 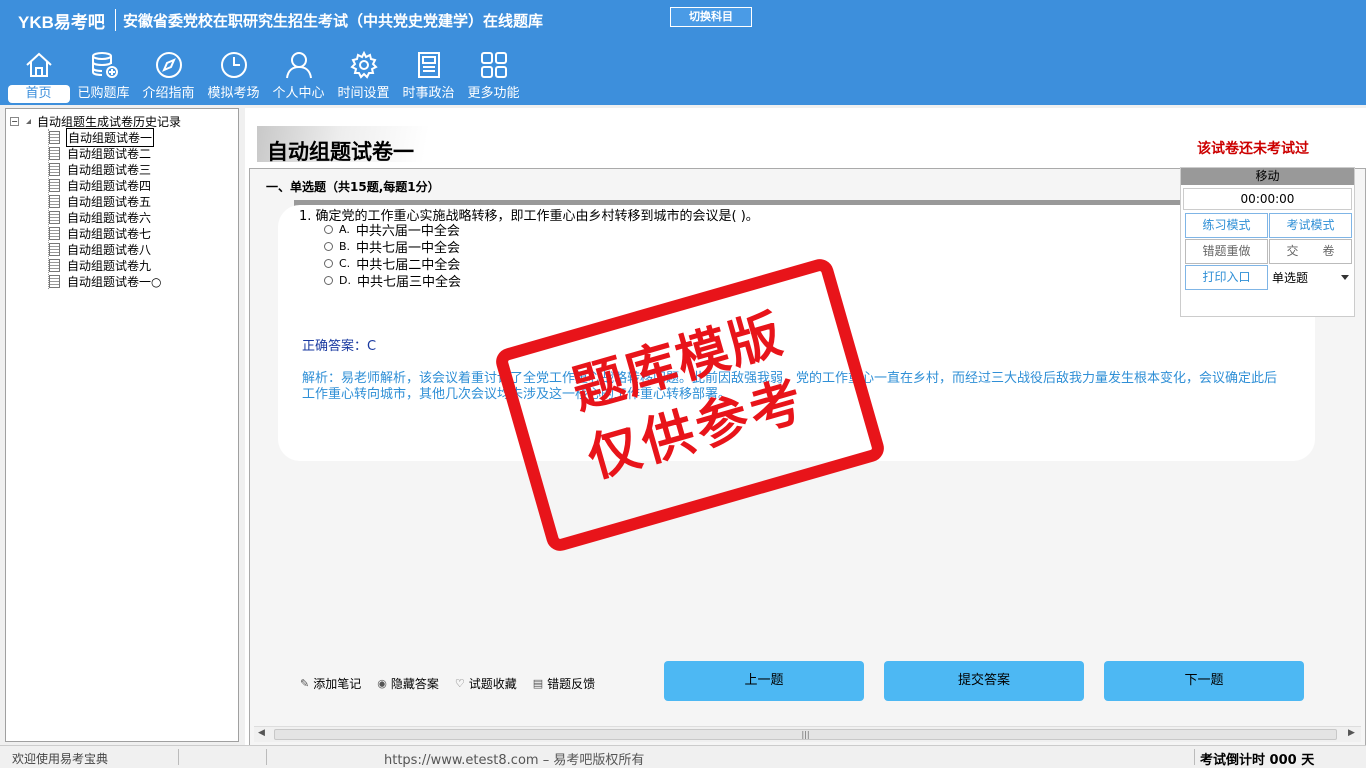 I want to click on scroll-right-icon: ▶, so click(x=1351, y=733).